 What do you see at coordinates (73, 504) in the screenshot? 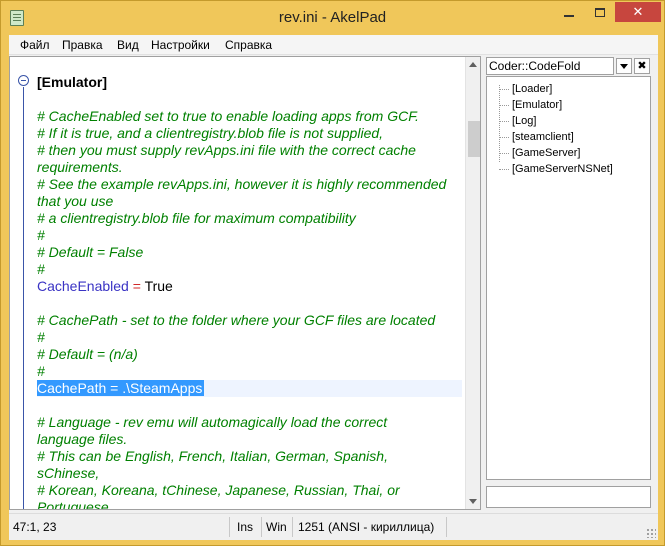
I see `ini-comment: Portuguese` at bounding box center [73, 504].